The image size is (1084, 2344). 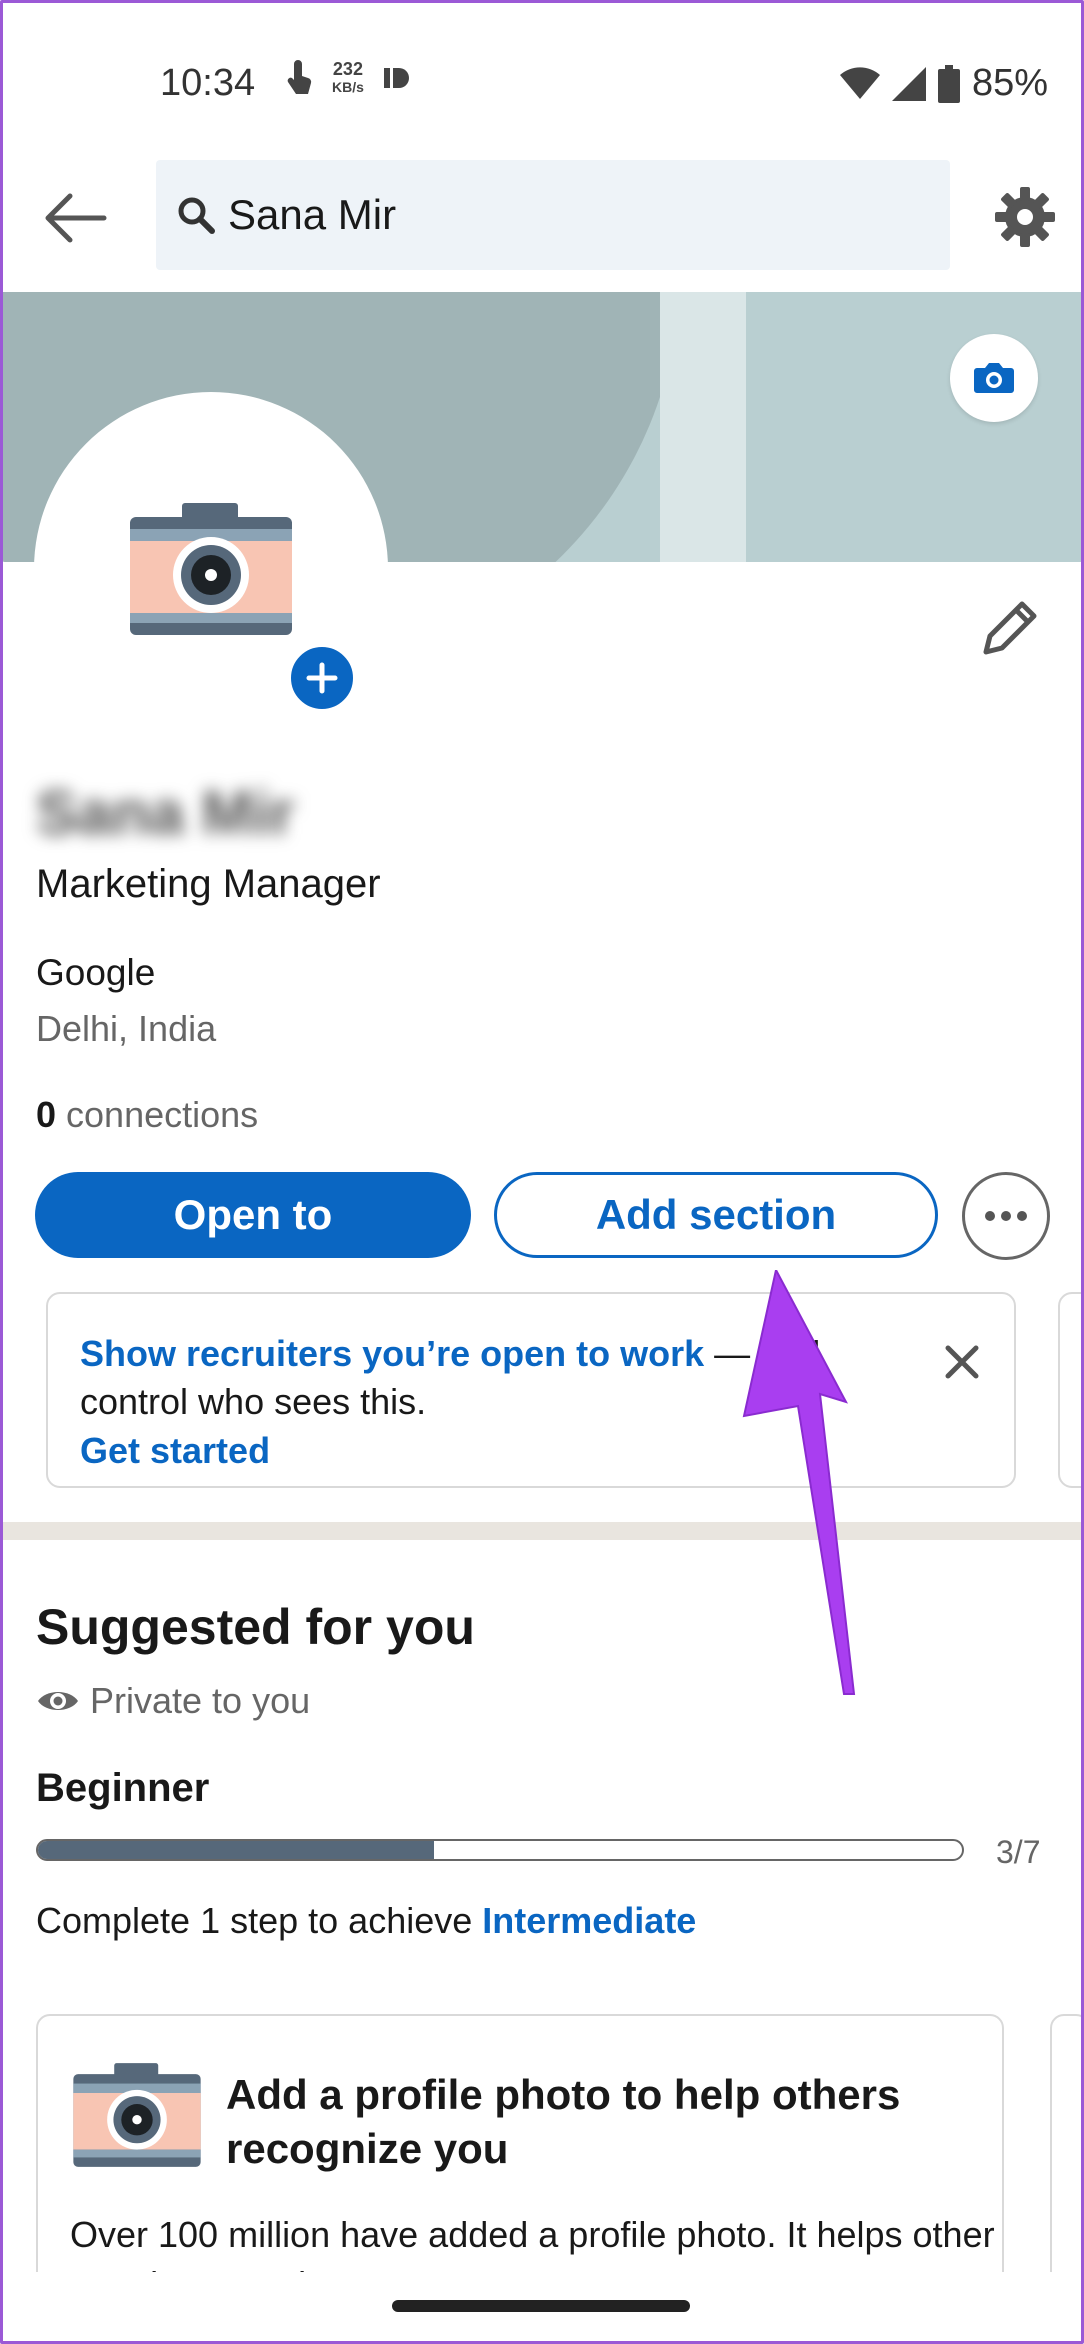 I want to click on top-bar: Sana Mir, so click(x=542, y=220).